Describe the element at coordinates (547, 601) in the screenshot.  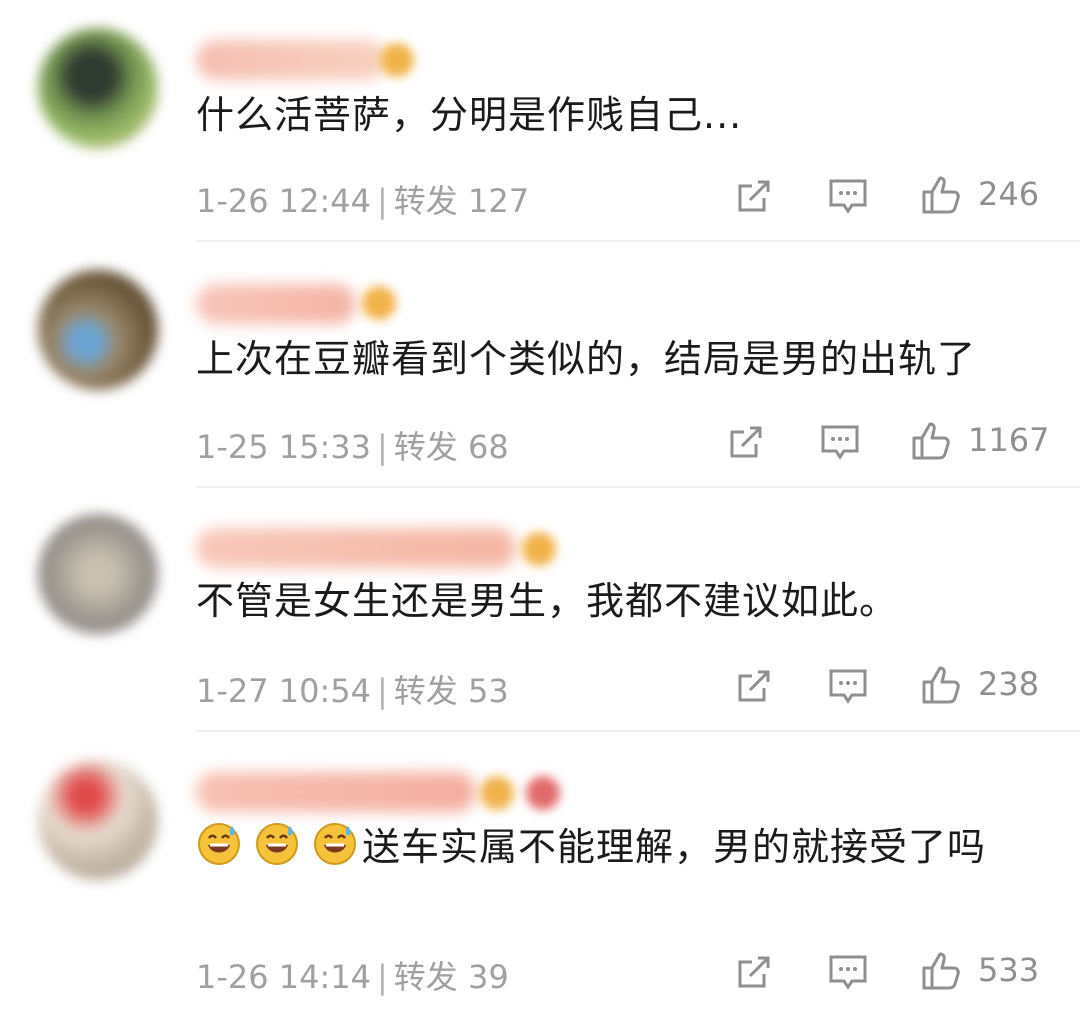
I see `comment-text: 不管是女生还是男生，我都不建议如此。` at that location.